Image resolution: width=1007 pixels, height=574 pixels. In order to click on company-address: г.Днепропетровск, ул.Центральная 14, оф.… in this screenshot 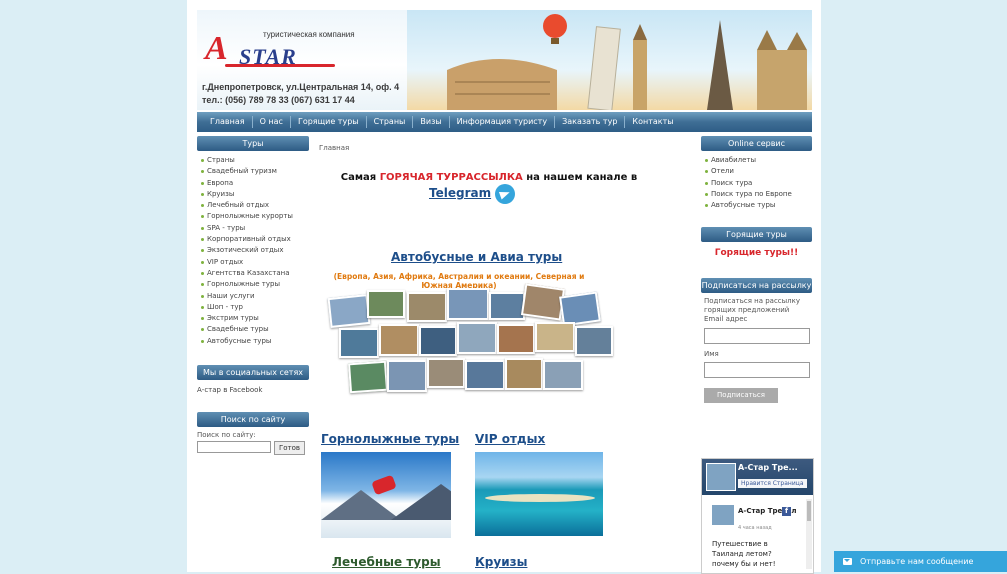, I will do `click(301, 87)`.